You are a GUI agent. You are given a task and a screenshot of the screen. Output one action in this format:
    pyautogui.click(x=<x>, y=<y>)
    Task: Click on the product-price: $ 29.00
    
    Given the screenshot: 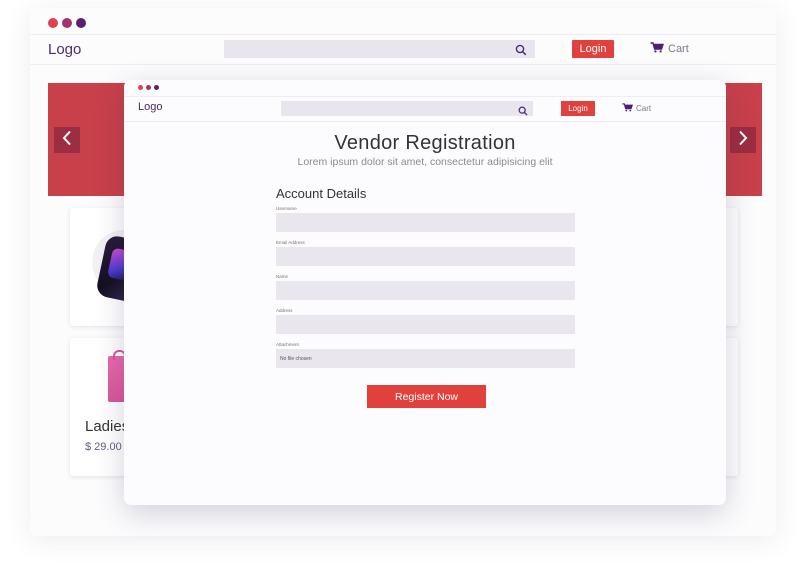 What is the action you would take?
    pyautogui.click(x=103, y=447)
    